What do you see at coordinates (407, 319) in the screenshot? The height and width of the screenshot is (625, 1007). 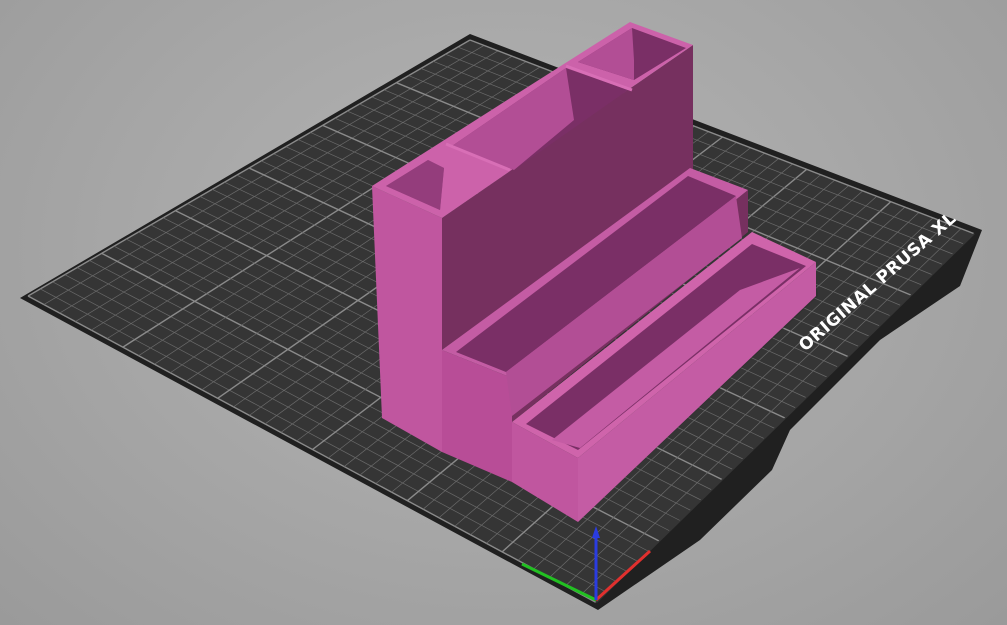 I see `tall-block-left-face` at bounding box center [407, 319].